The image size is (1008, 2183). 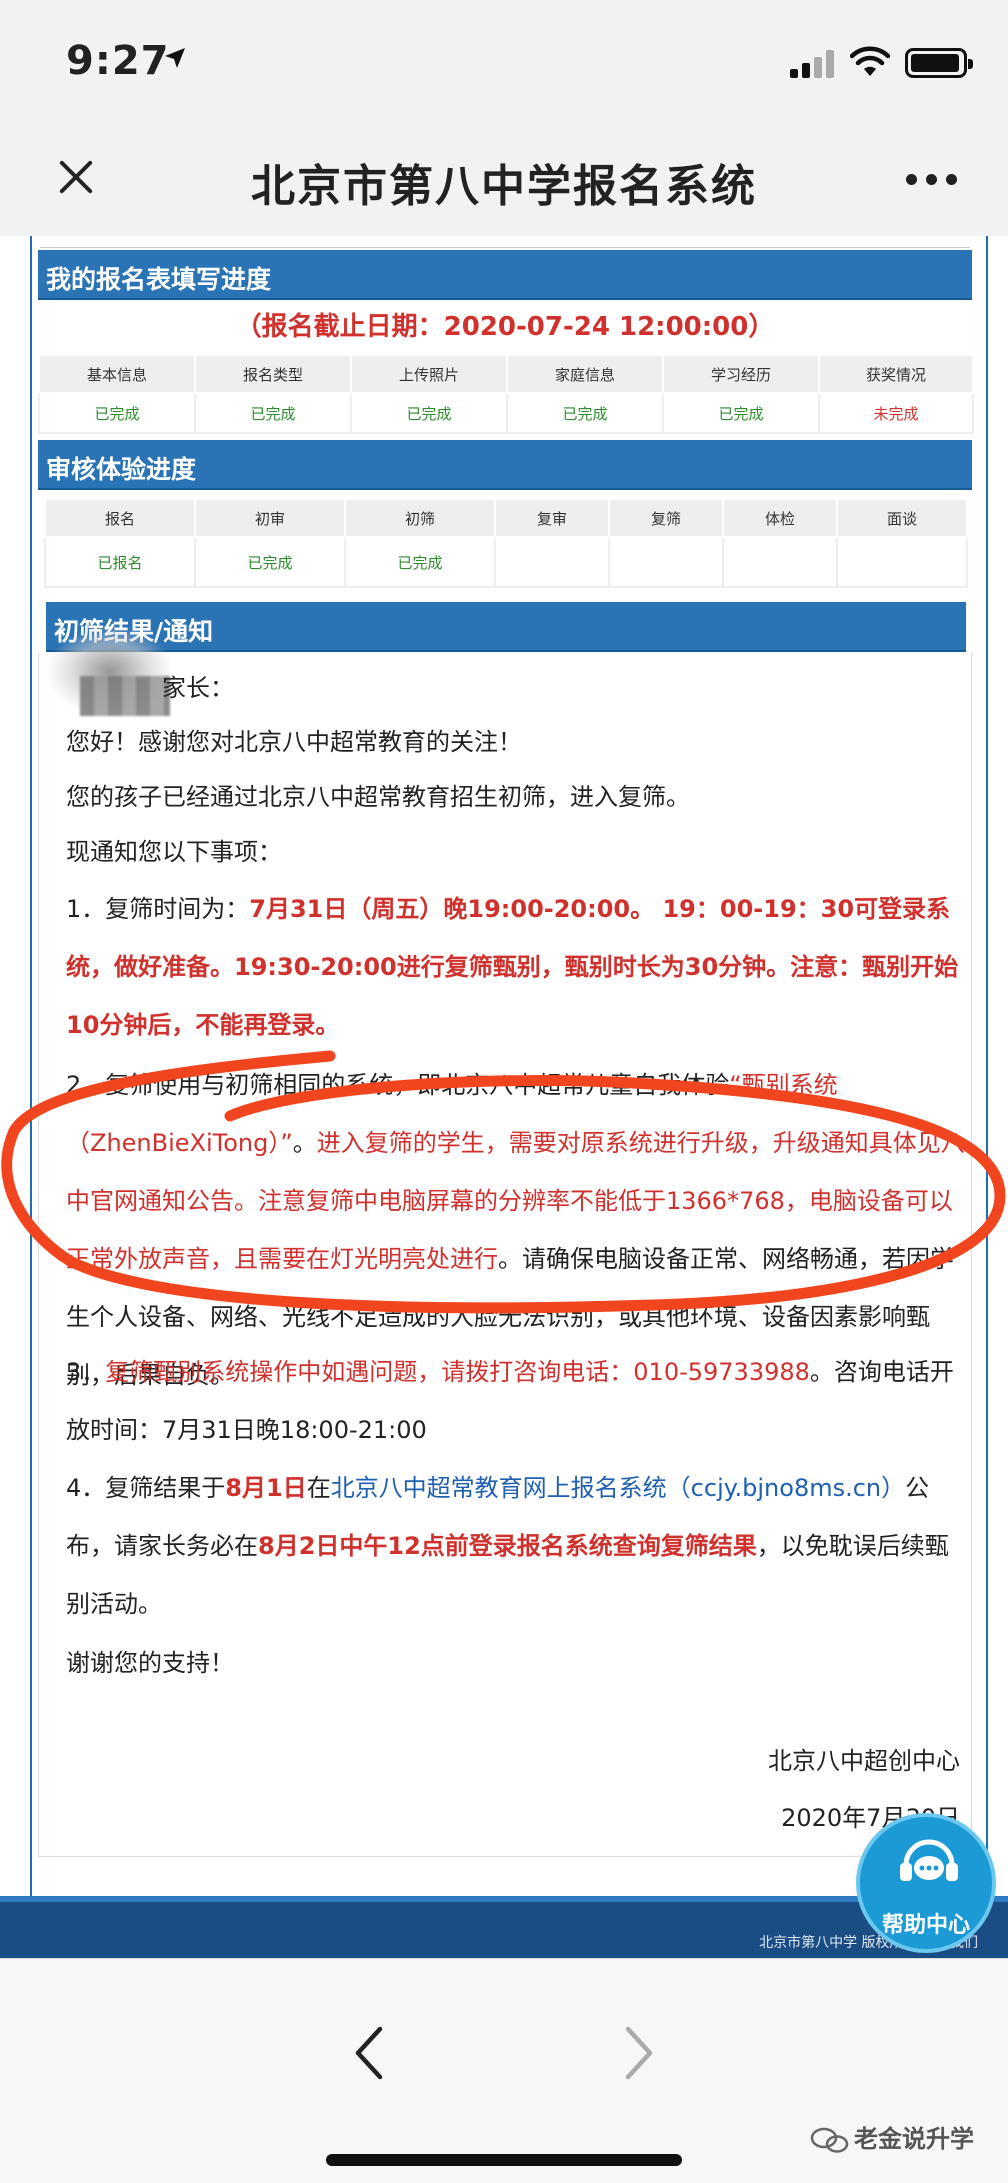 What do you see at coordinates (507, 1546) in the screenshot?
I see `item-4-deadline: 8月2日中午12点前登录报名系统查询复筛结果` at bounding box center [507, 1546].